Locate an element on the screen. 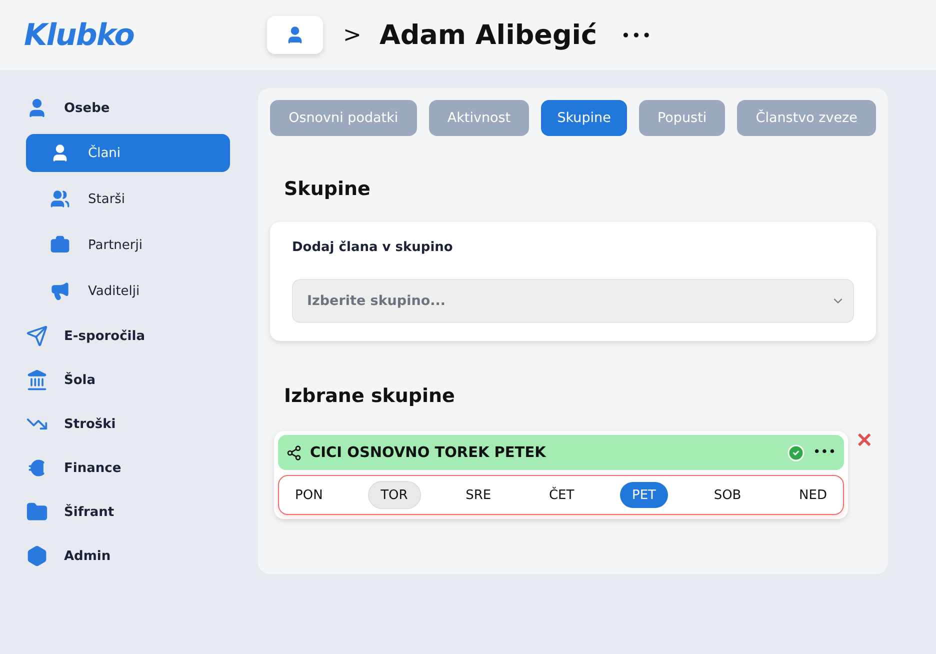 The image size is (936, 654). remove-button: ✕ is located at coordinates (864, 441).